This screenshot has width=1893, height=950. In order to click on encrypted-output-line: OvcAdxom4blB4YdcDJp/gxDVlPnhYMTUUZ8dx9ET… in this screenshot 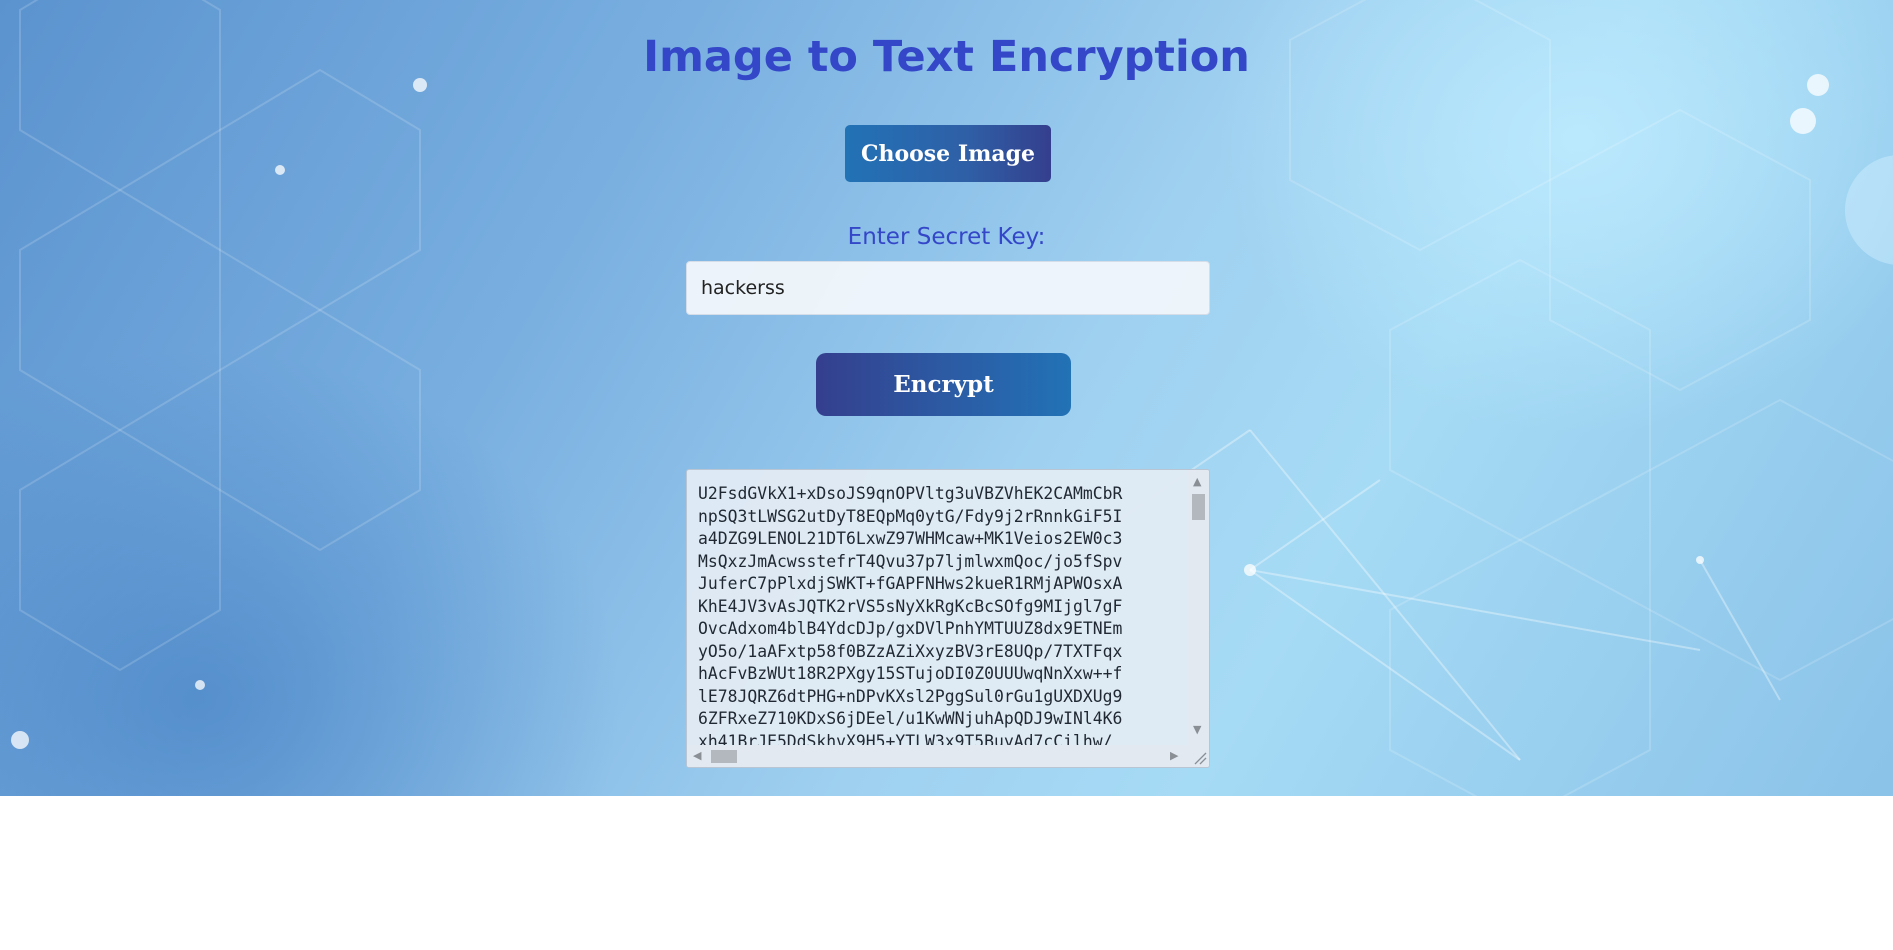, I will do `click(910, 628)`.